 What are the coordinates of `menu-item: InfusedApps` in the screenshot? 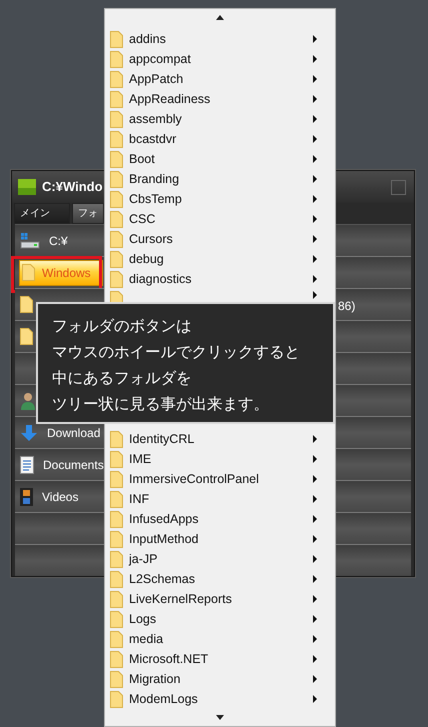 It's located at (163, 519).